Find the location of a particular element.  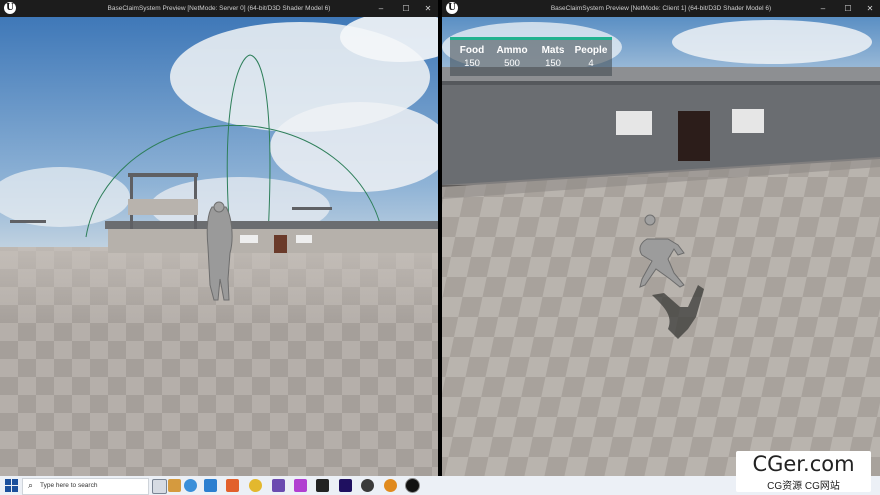

watermark-line2: CG资源 CG网站 is located at coordinates (803, 486).